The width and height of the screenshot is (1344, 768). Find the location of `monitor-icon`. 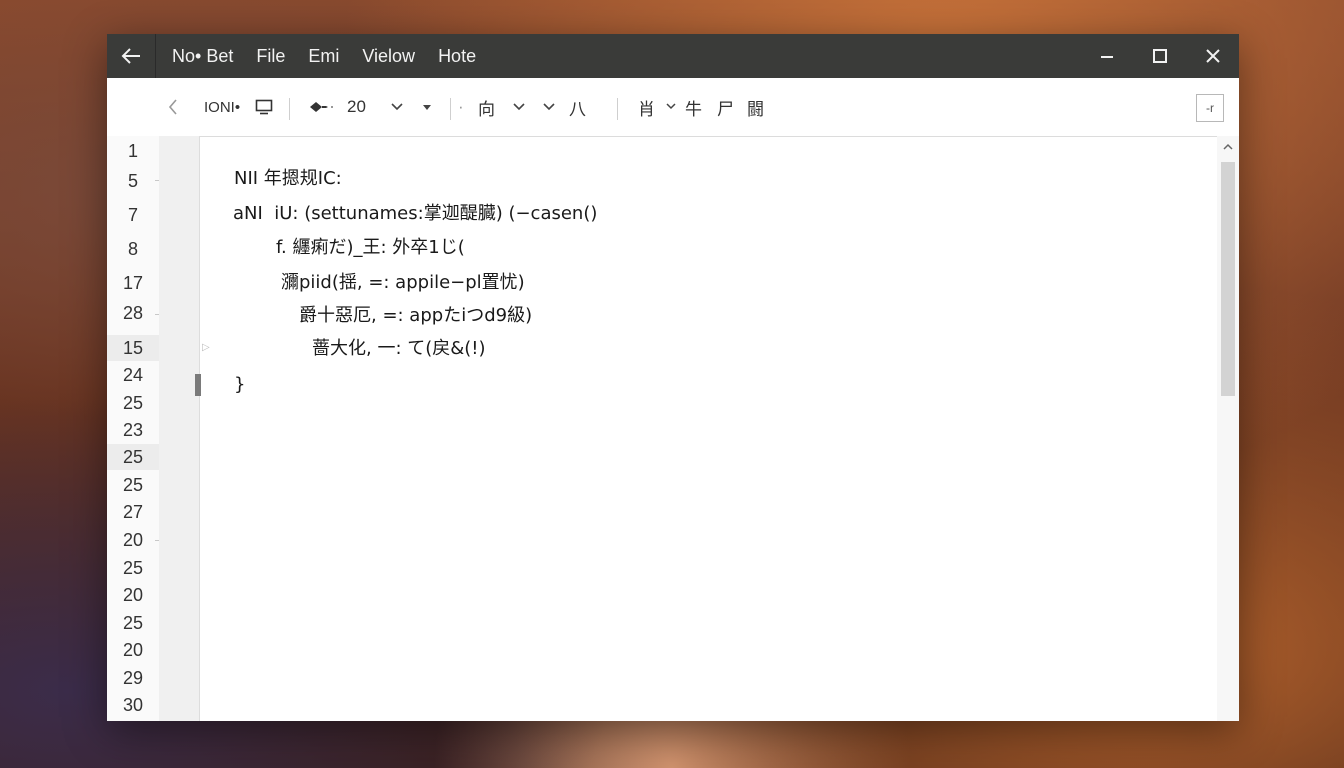

monitor-icon is located at coordinates (264, 107).